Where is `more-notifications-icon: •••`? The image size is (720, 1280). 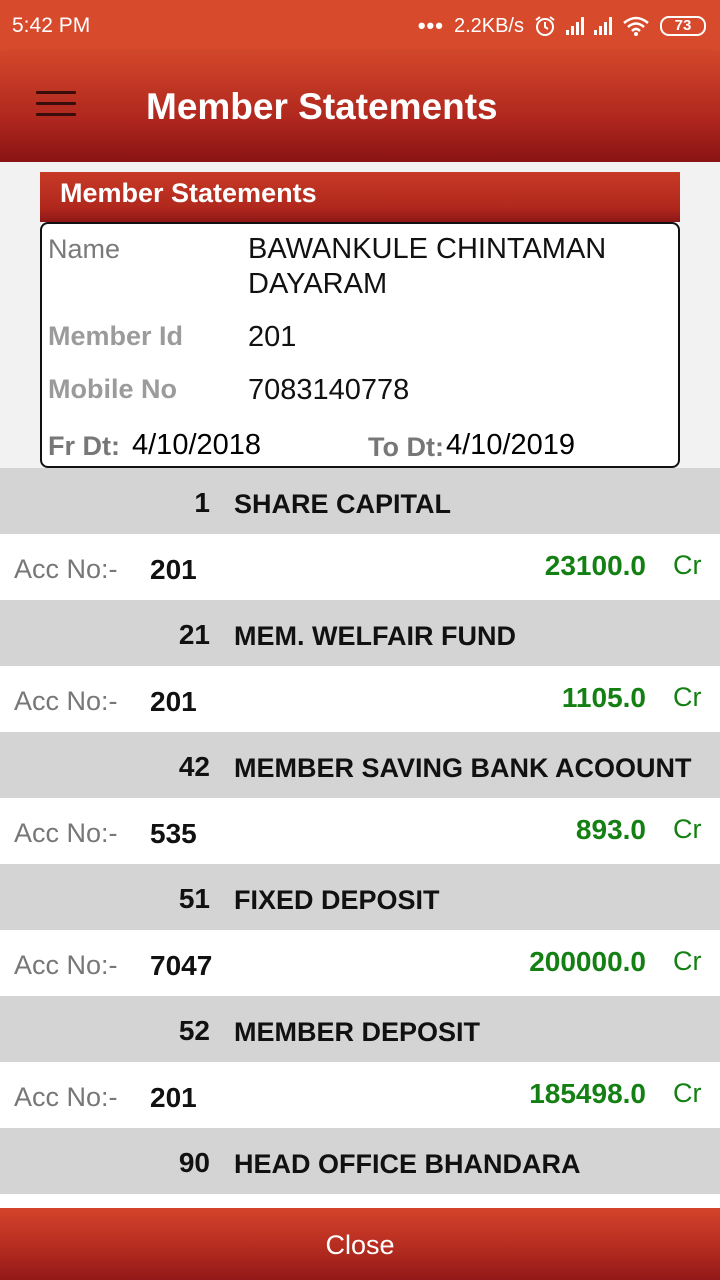 more-notifications-icon: ••• is located at coordinates (430, 25).